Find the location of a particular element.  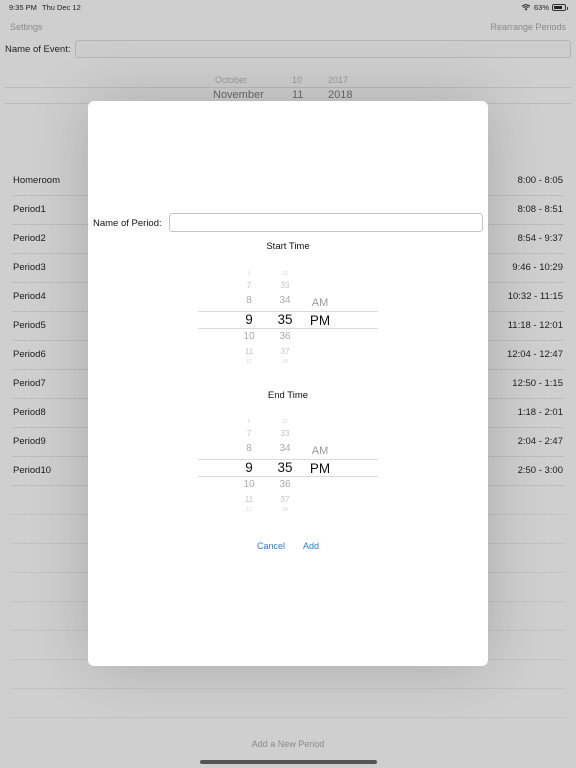

date-year-selected: 2018 is located at coordinates (340, 95).